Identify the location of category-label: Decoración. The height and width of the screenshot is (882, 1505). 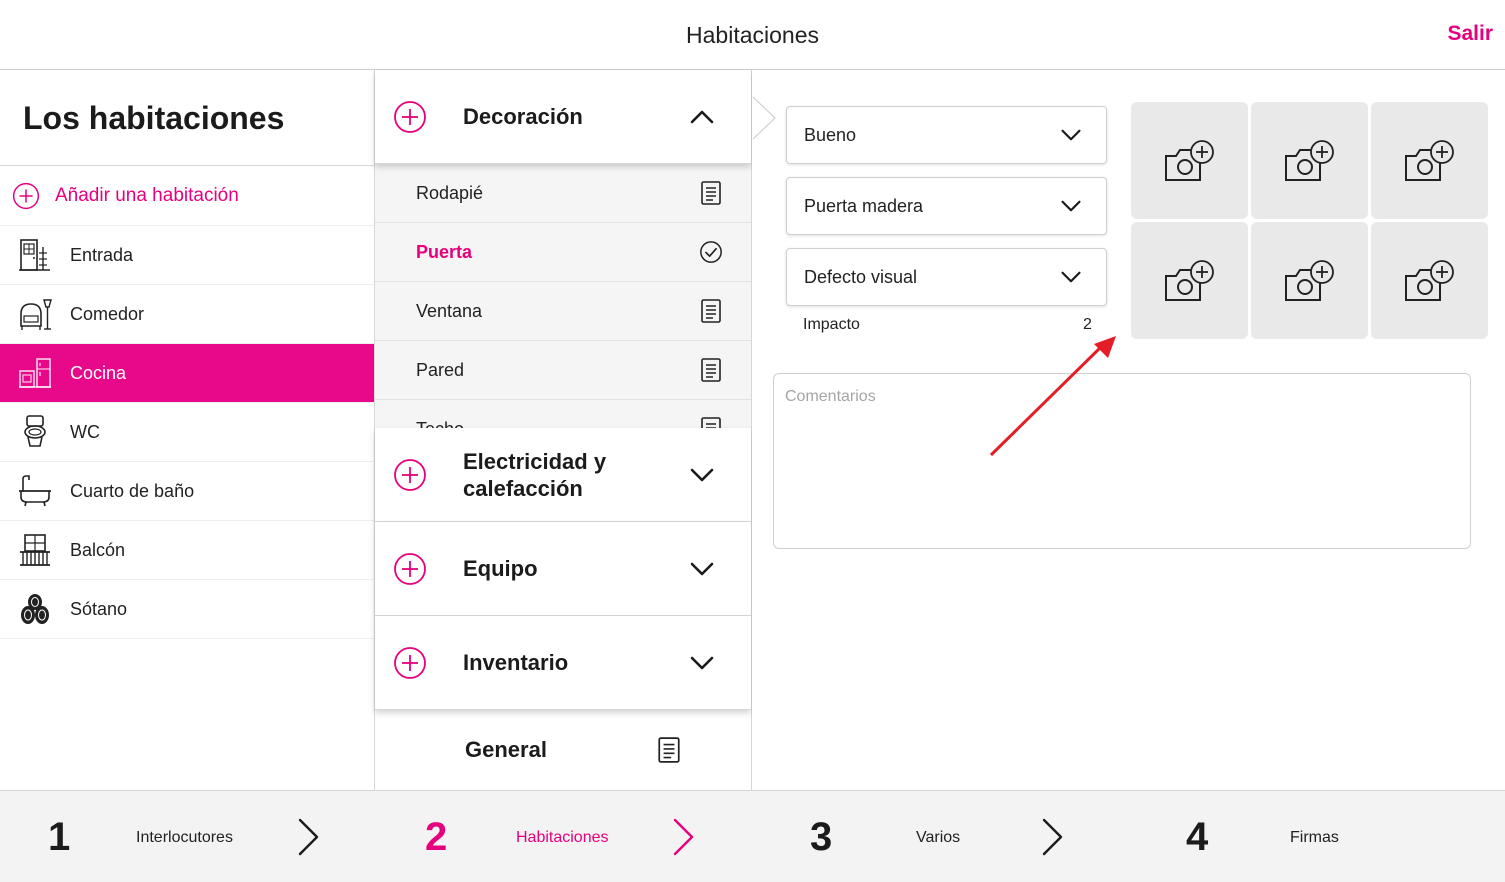
(523, 116).